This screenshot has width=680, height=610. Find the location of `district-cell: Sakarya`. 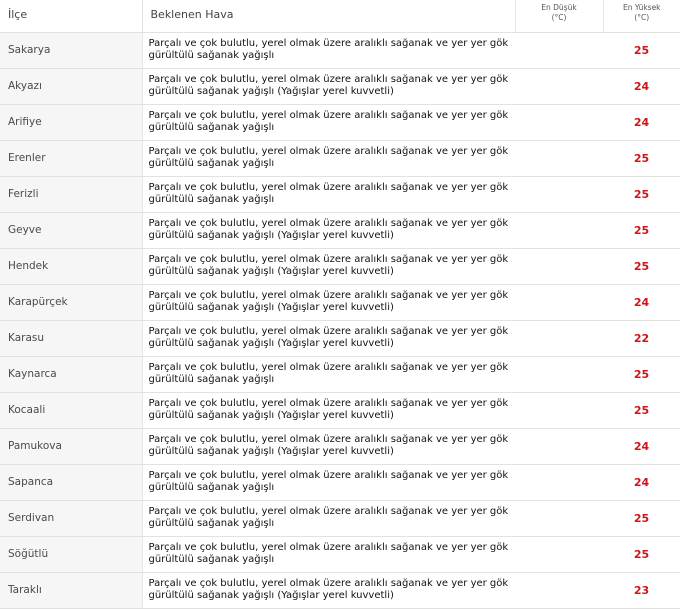

district-cell: Sakarya is located at coordinates (71, 50).